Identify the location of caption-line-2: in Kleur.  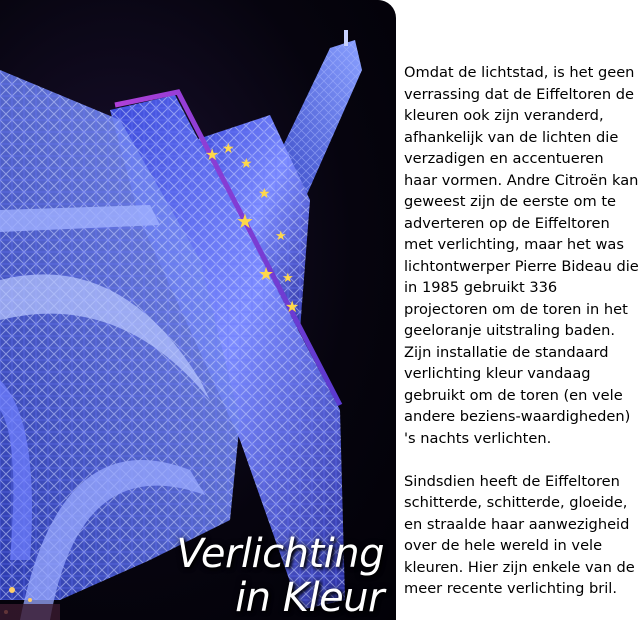
(309, 597).